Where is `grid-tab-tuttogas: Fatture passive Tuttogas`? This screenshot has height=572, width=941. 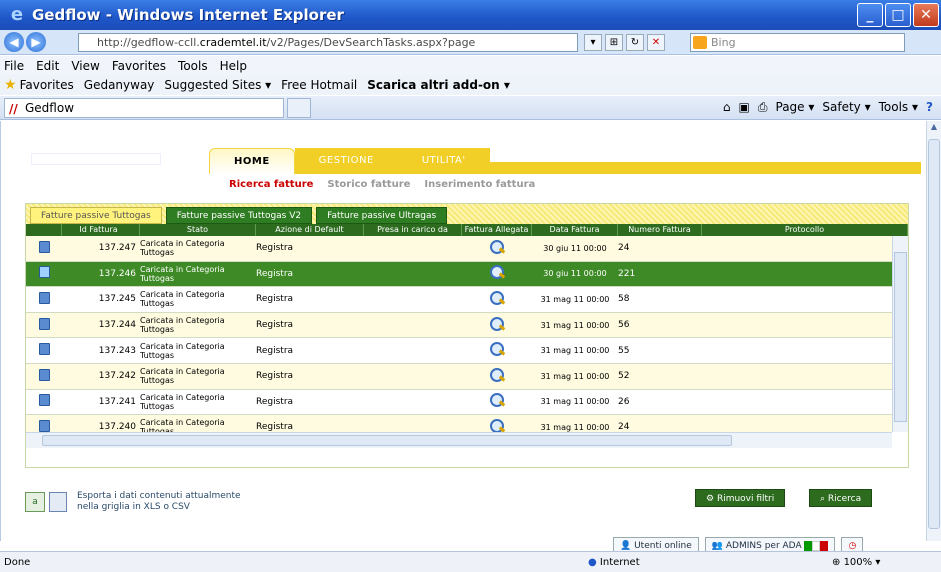 grid-tab-tuttogas: Fatture passive Tuttogas is located at coordinates (96, 215).